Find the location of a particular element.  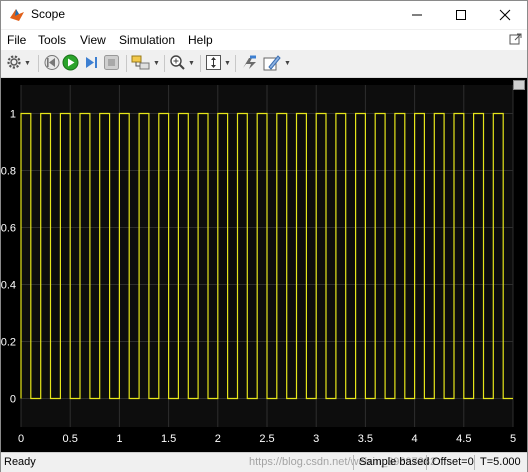

autoscale-icon is located at coordinates (213, 64).